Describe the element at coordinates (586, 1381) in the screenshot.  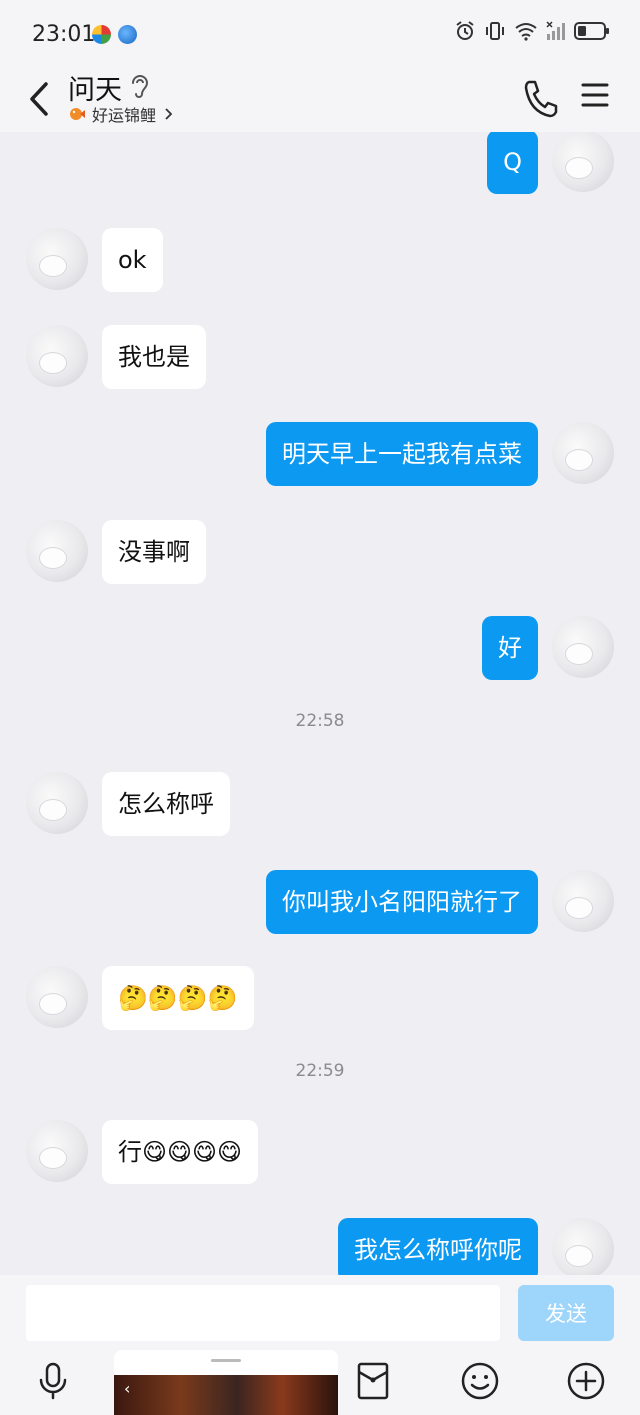
I see `plus-icon` at that location.